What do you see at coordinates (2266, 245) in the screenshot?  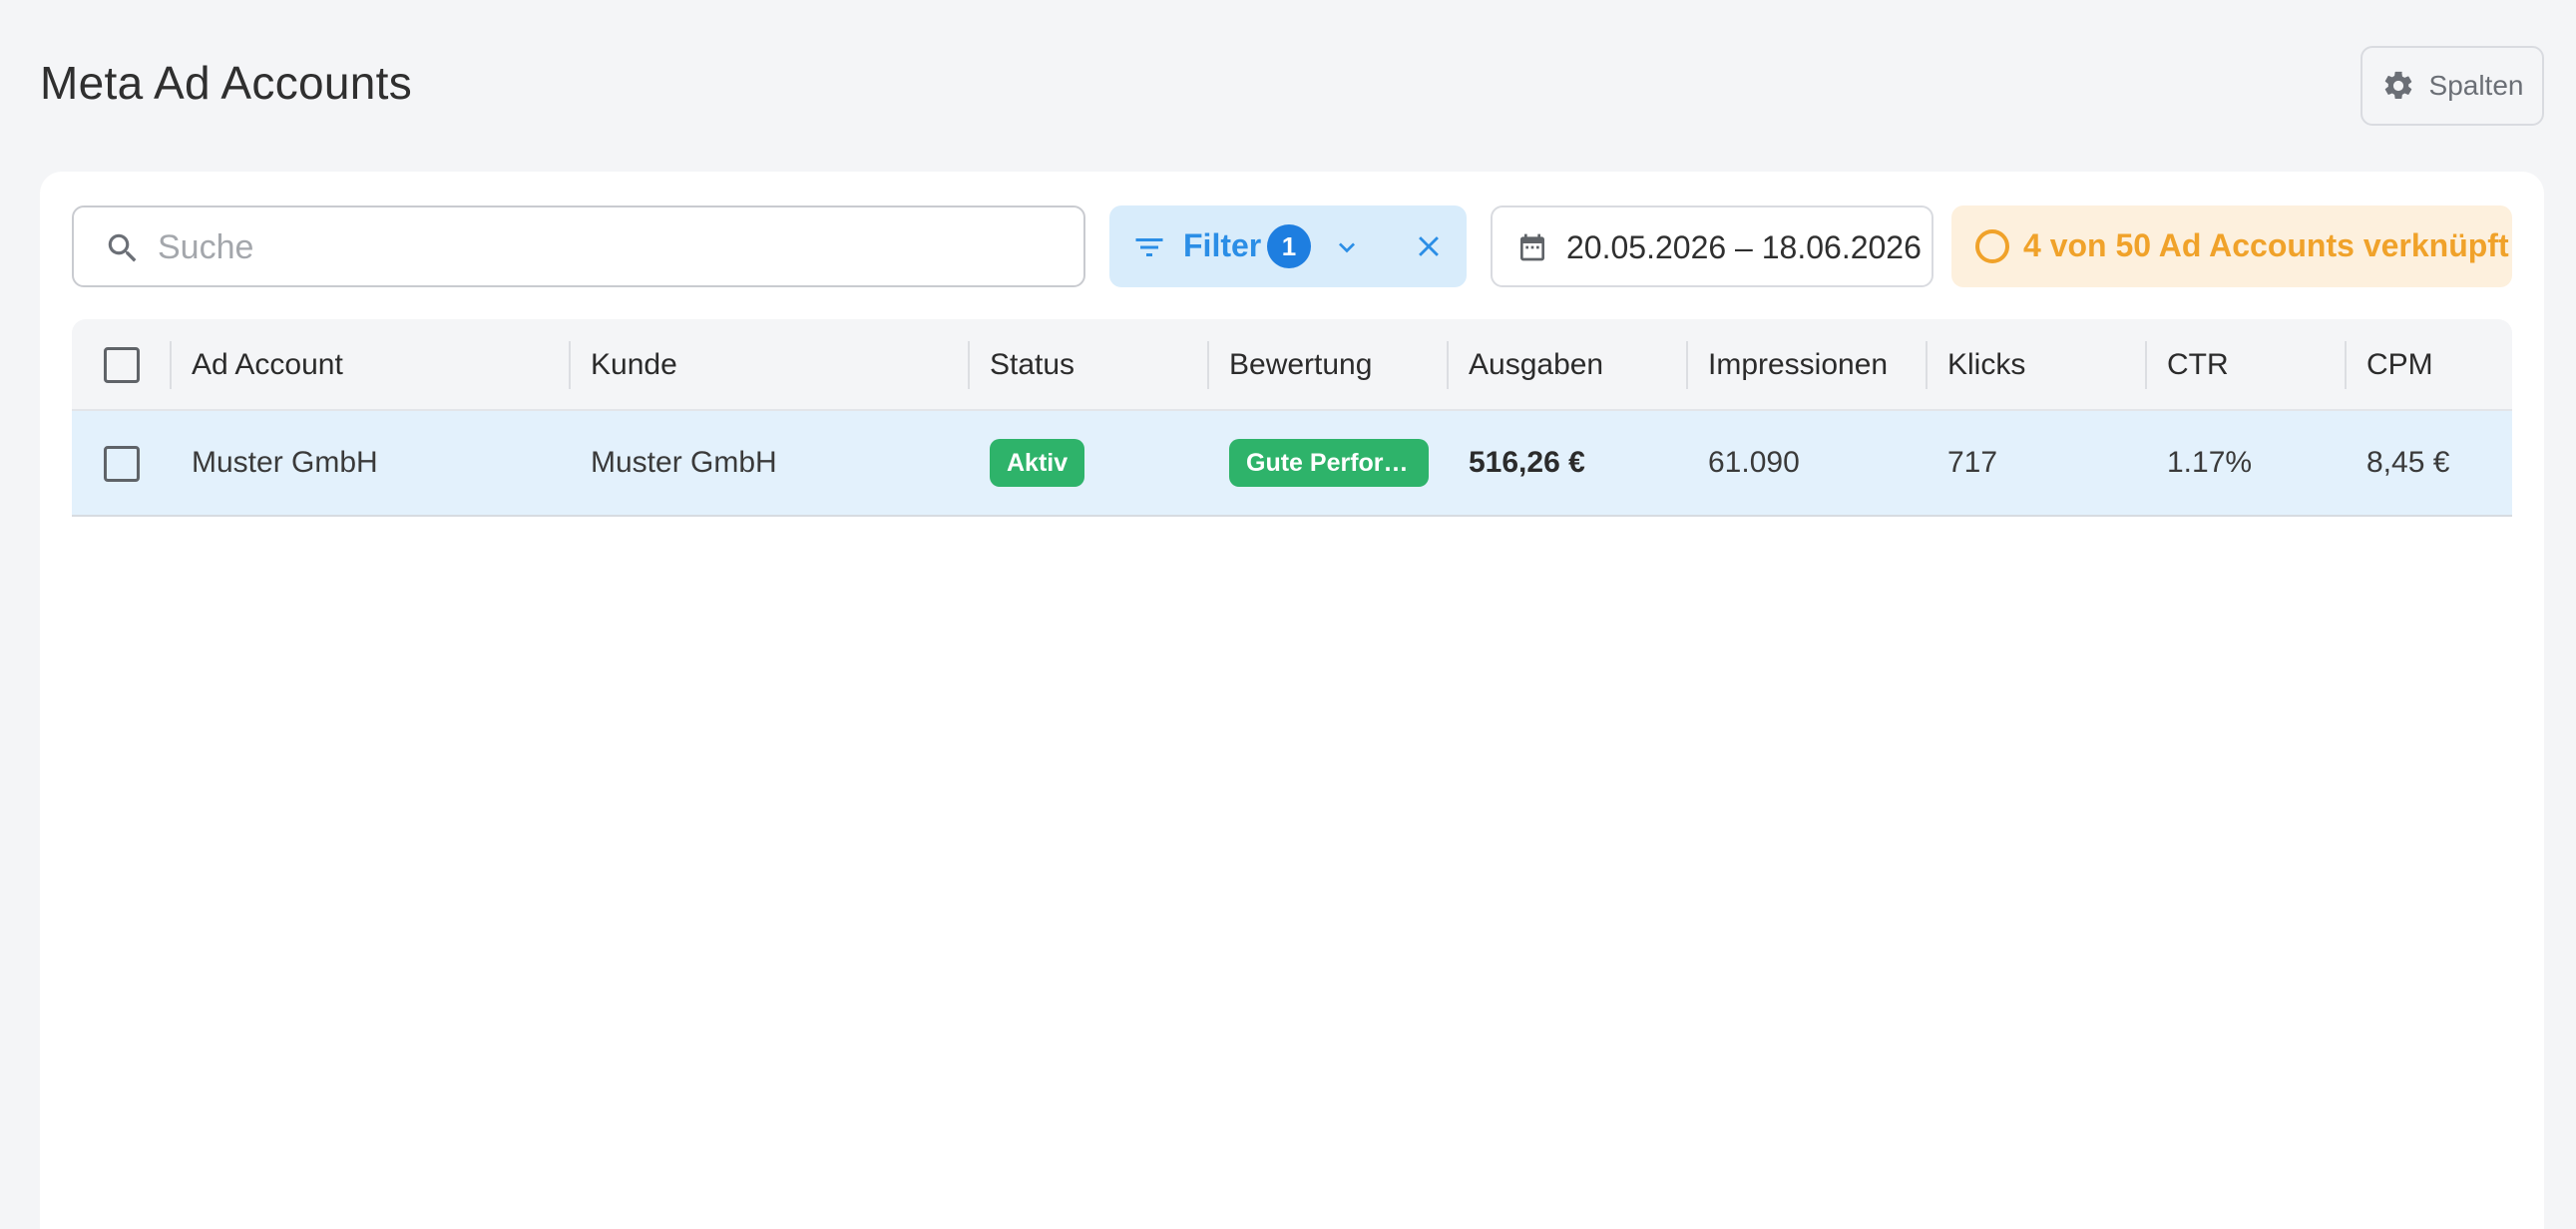 I see `linked-accounts-text: 4 von 50 Ad Accounts verknüpft` at bounding box center [2266, 245].